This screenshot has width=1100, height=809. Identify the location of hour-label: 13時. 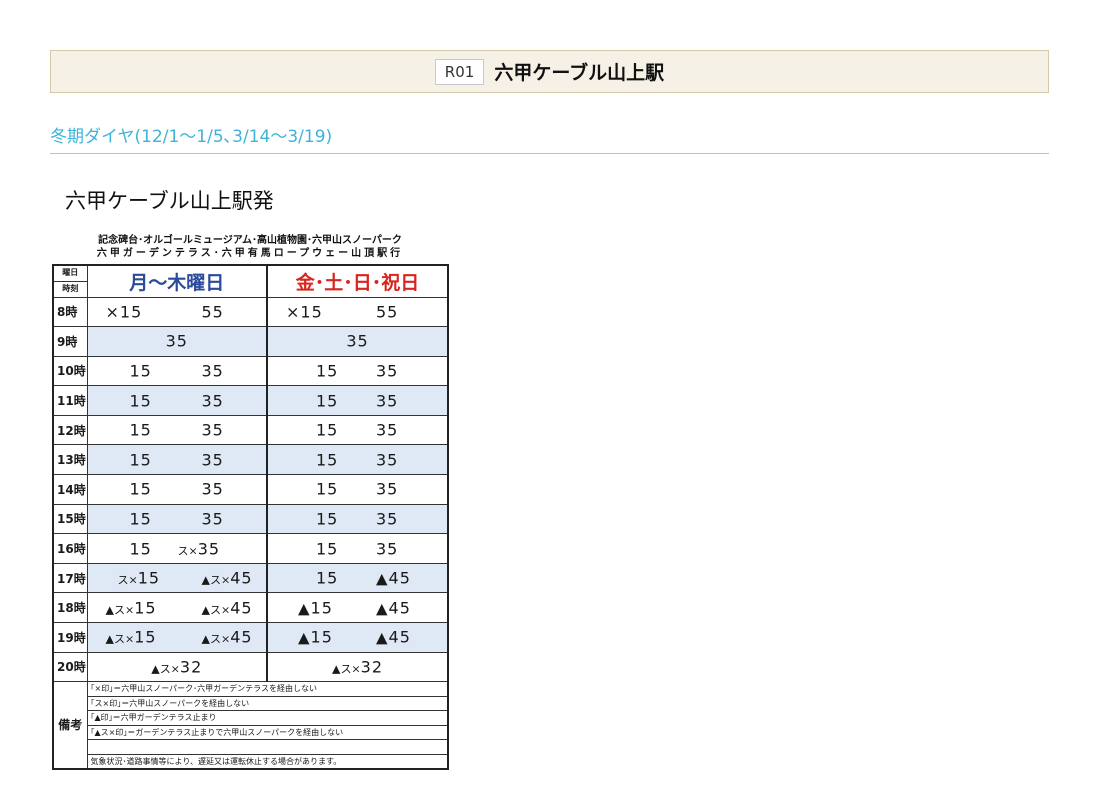
(70, 460).